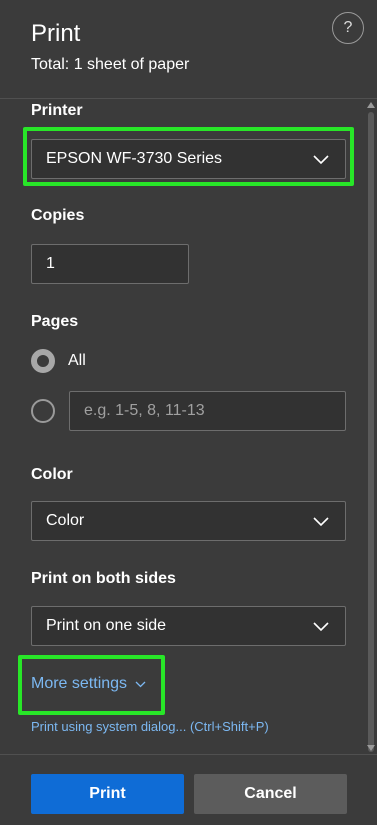 The image size is (377, 825). I want to click on cancel-button: Cancel, so click(270, 794).